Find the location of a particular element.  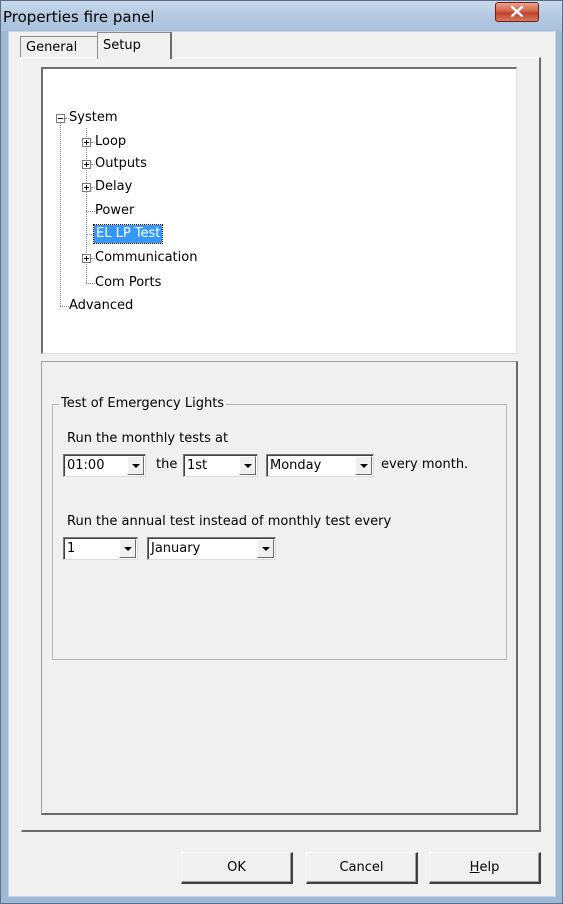

month-select: January is located at coordinates (211, 548).